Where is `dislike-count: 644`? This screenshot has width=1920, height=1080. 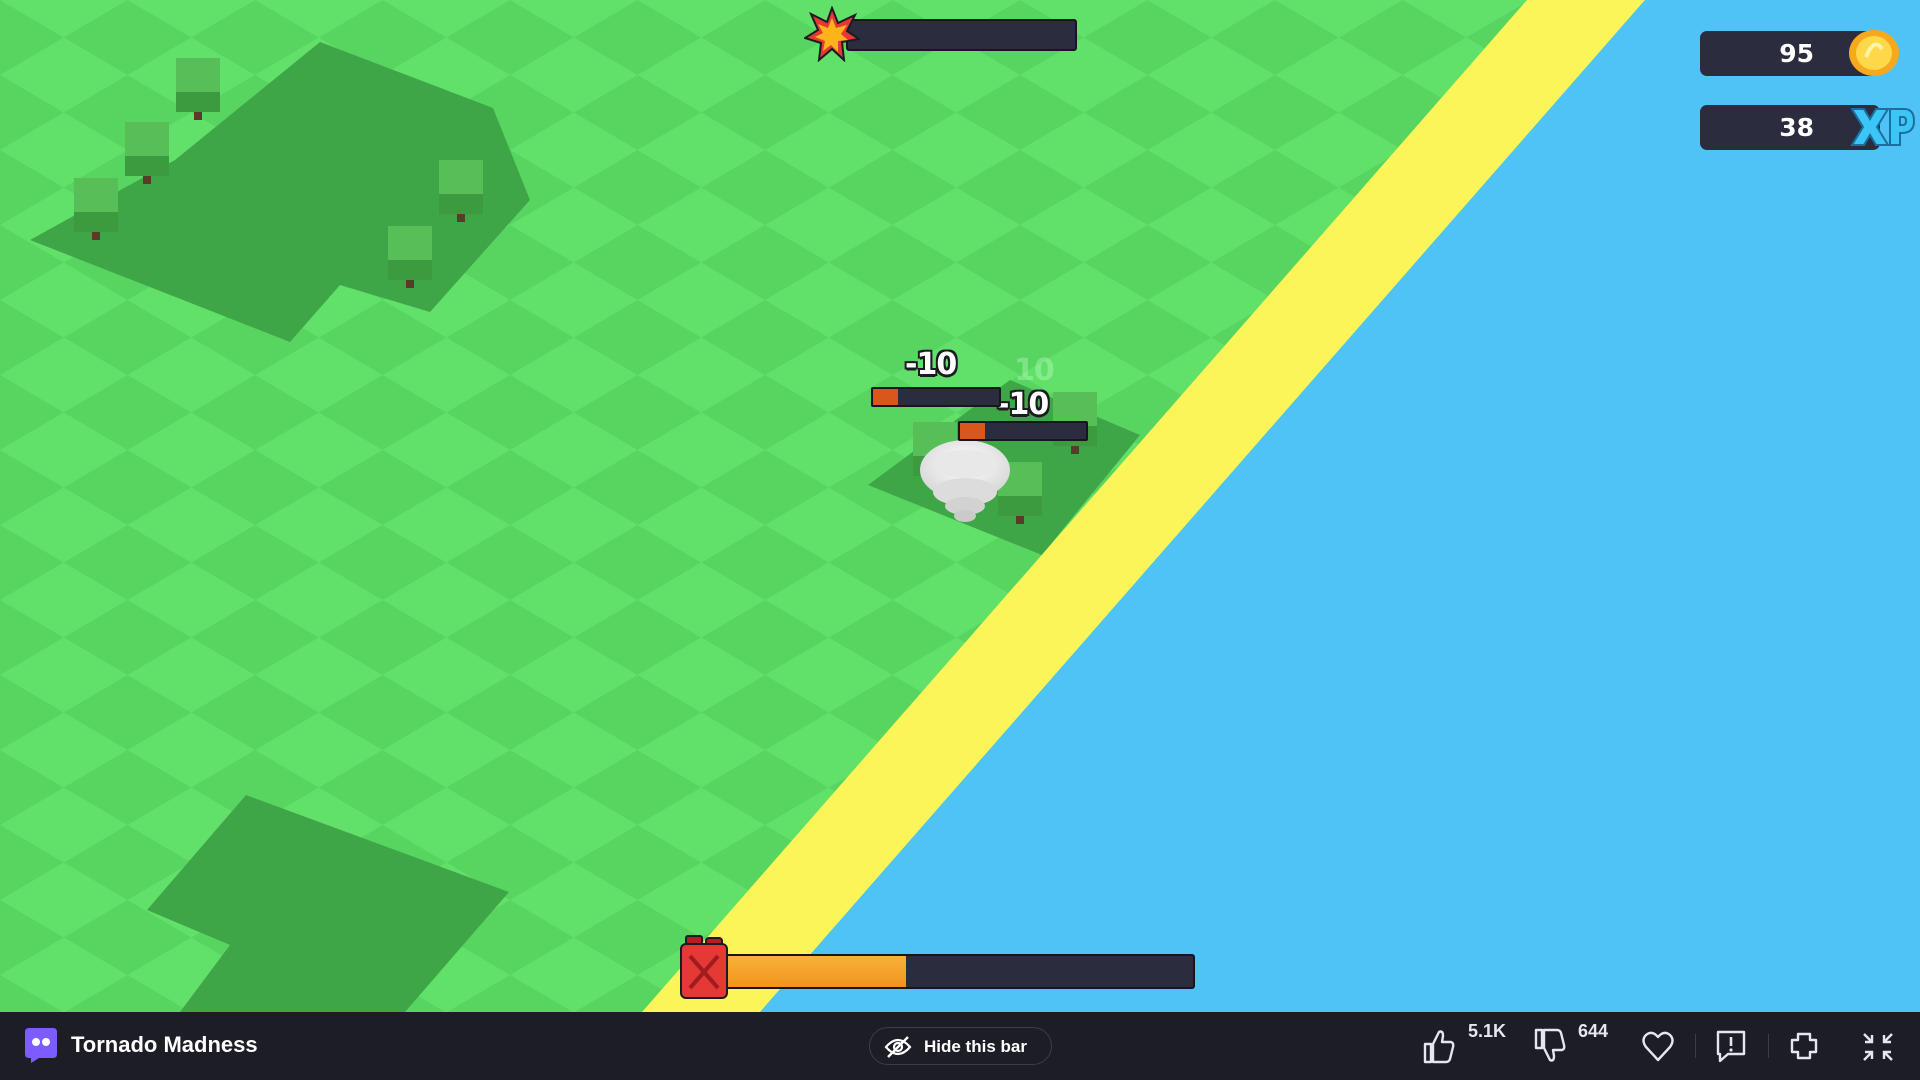
dislike-count: 644 is located at coordinates (1593, 1031).